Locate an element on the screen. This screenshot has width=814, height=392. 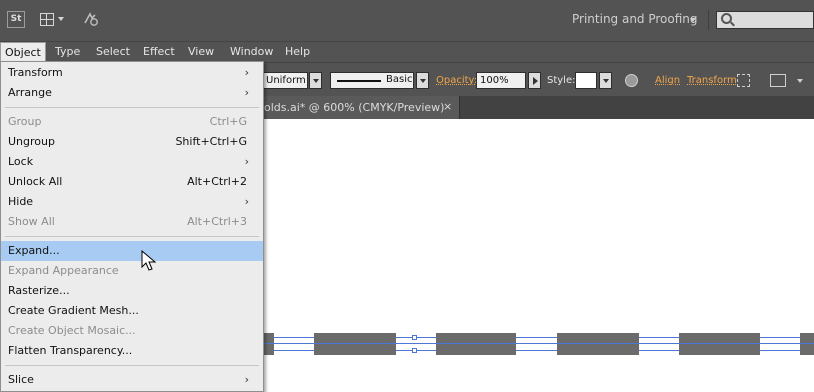
menu-item-hide: Hide › is located at coordinates (132, 202).